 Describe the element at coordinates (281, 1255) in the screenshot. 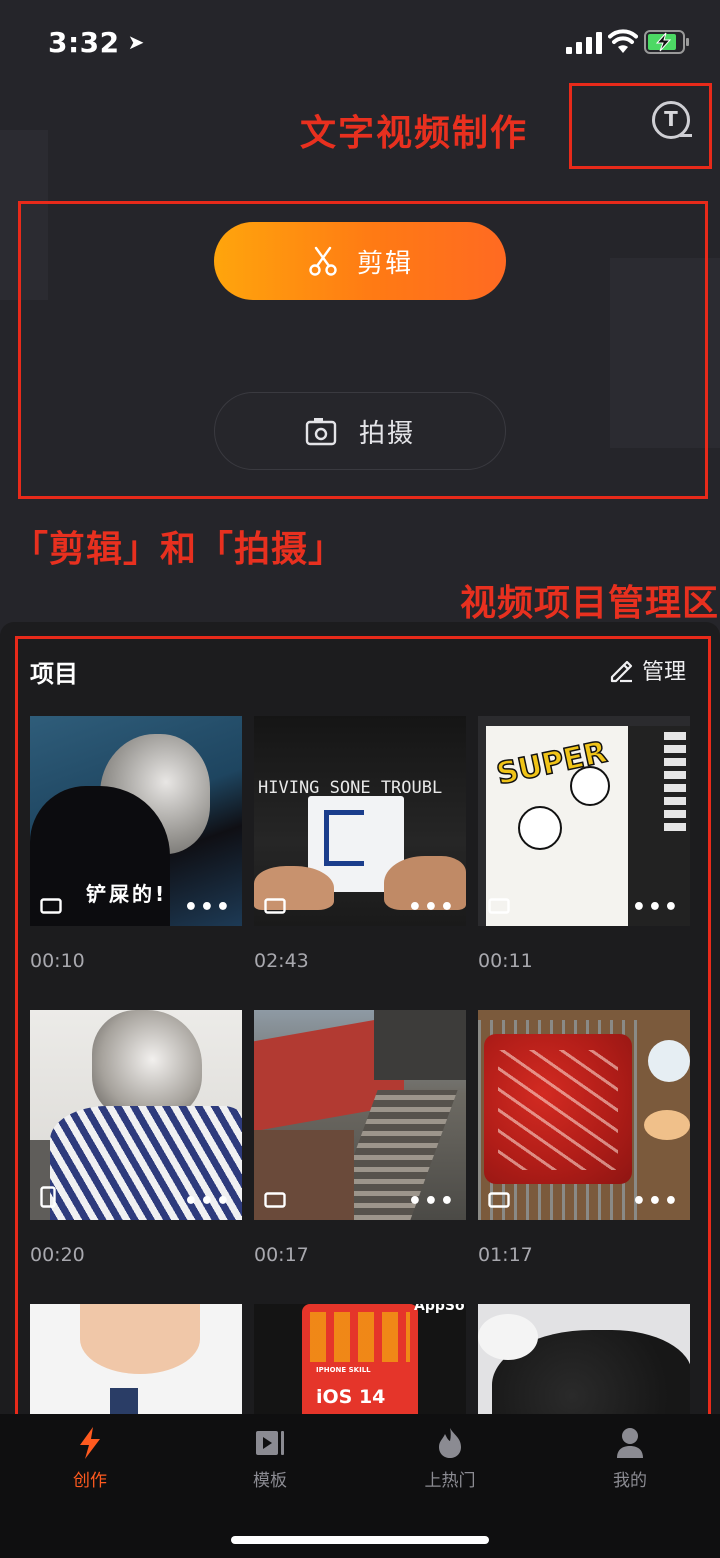

I see `project-duration: 00:17` at that location.